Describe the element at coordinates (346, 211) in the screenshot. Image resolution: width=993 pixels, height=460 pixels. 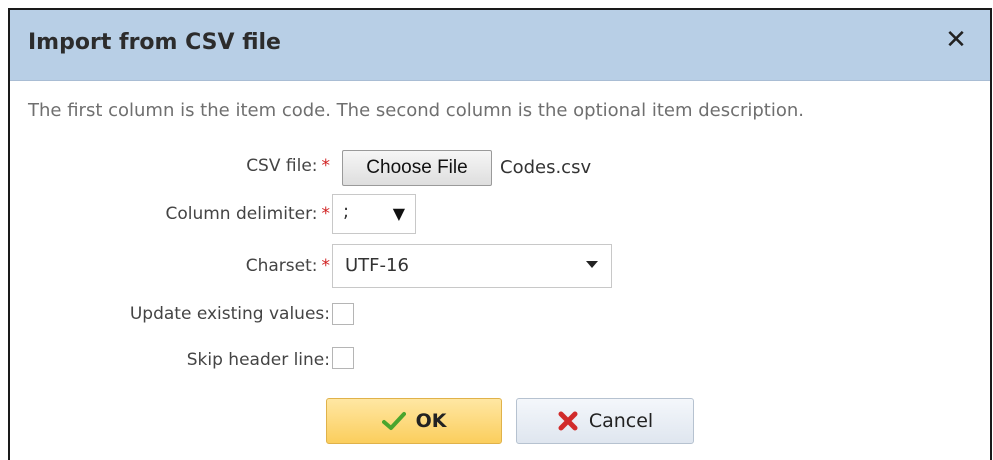
I see `column-delimiter-value: ;` at that location.